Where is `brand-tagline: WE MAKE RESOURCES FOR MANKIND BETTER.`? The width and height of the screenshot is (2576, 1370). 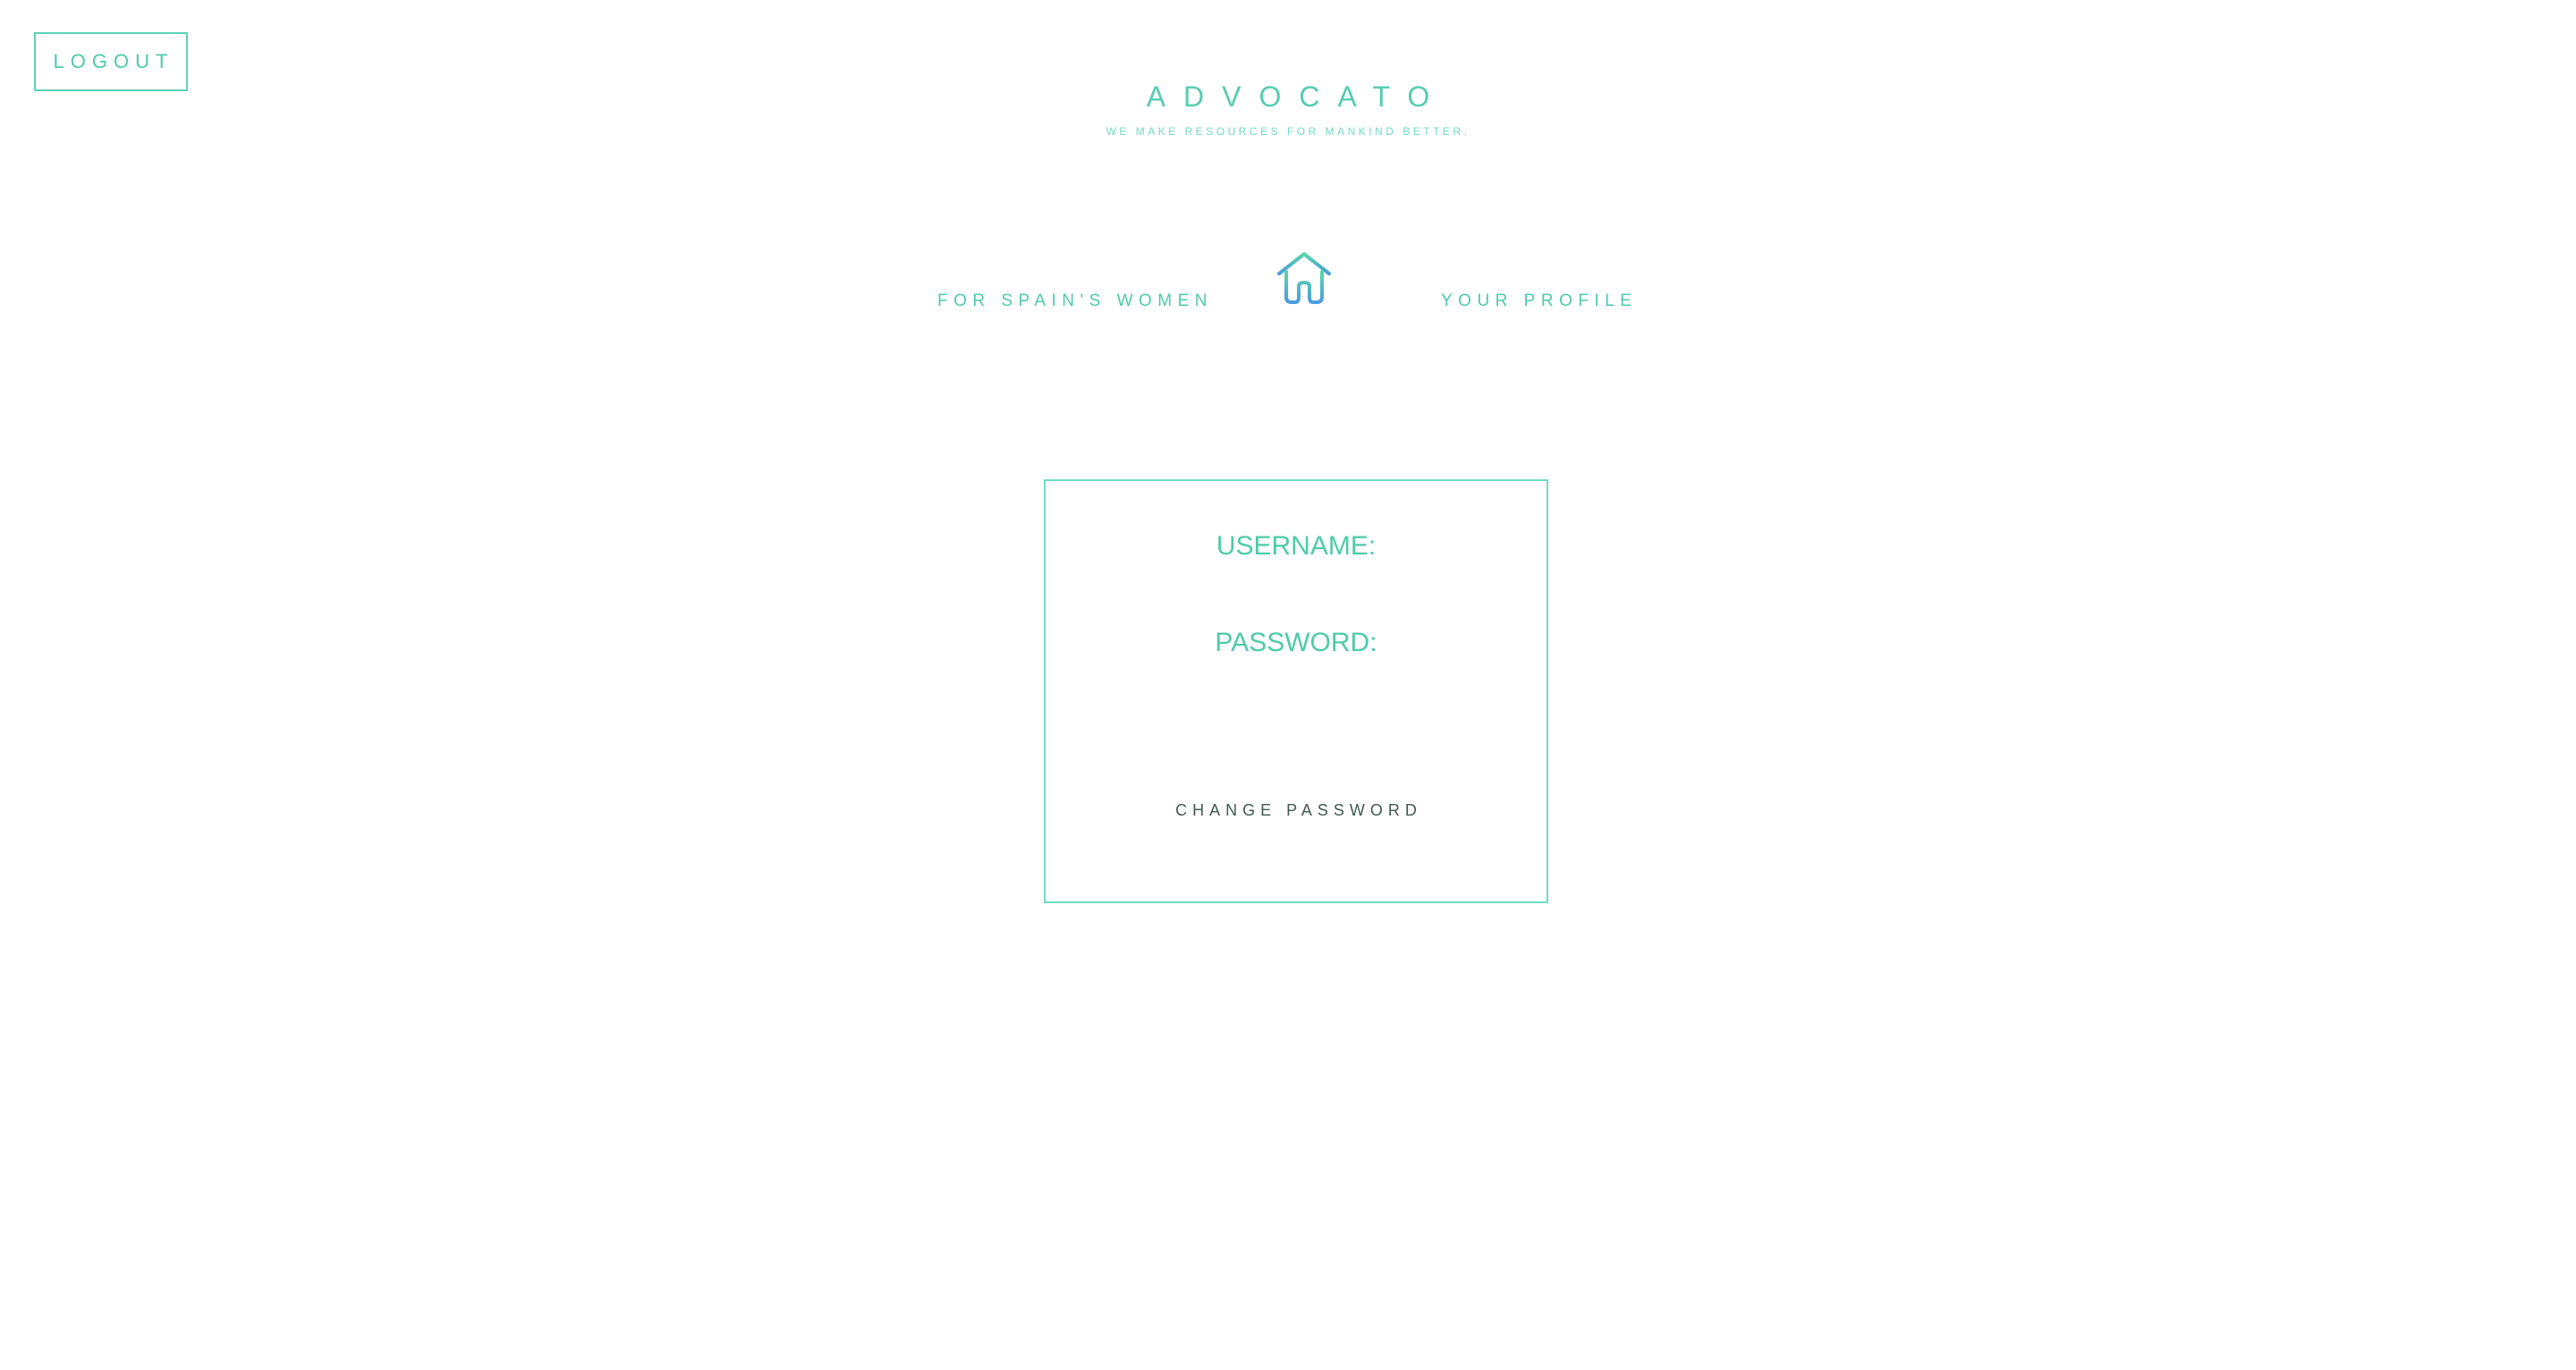 brand-tagline: WE MAKE RESOURCES FOR MANKIND BETTER. is located at coordinates (1288, 131).